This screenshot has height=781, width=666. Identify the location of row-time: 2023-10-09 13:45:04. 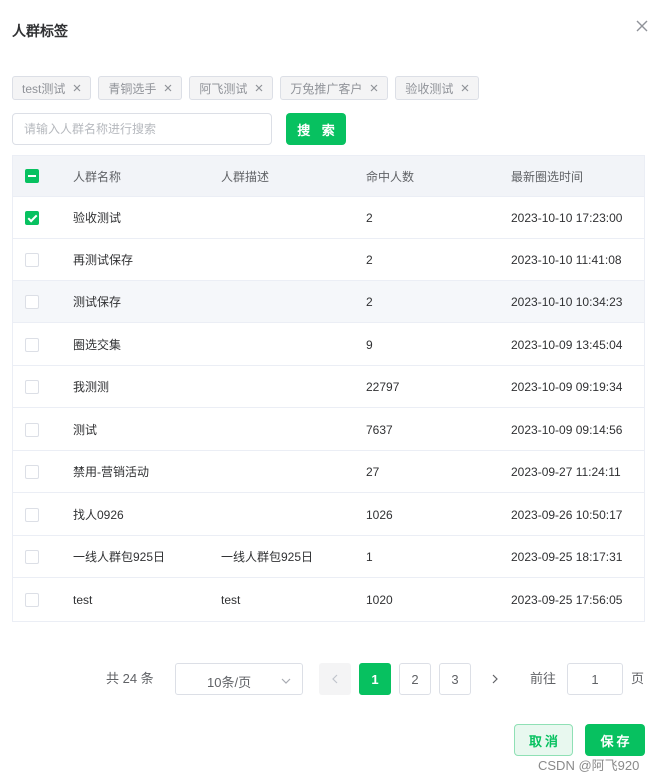
(567, 344).